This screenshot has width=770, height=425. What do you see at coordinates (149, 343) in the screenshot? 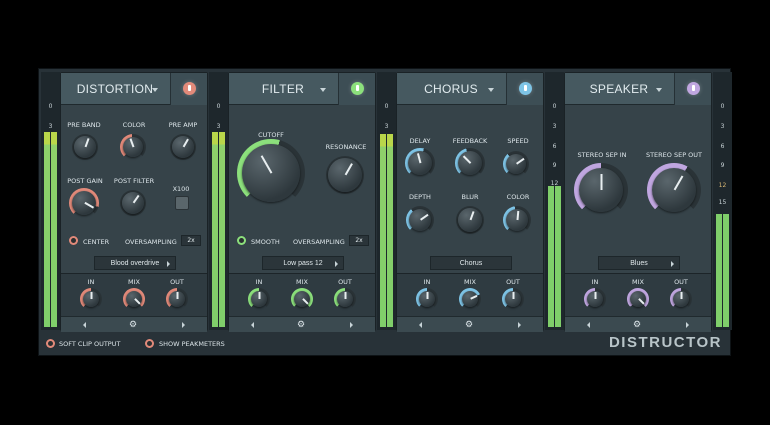
I see `show-peakmeters-led-toggle` at bounding box center [149, 343].